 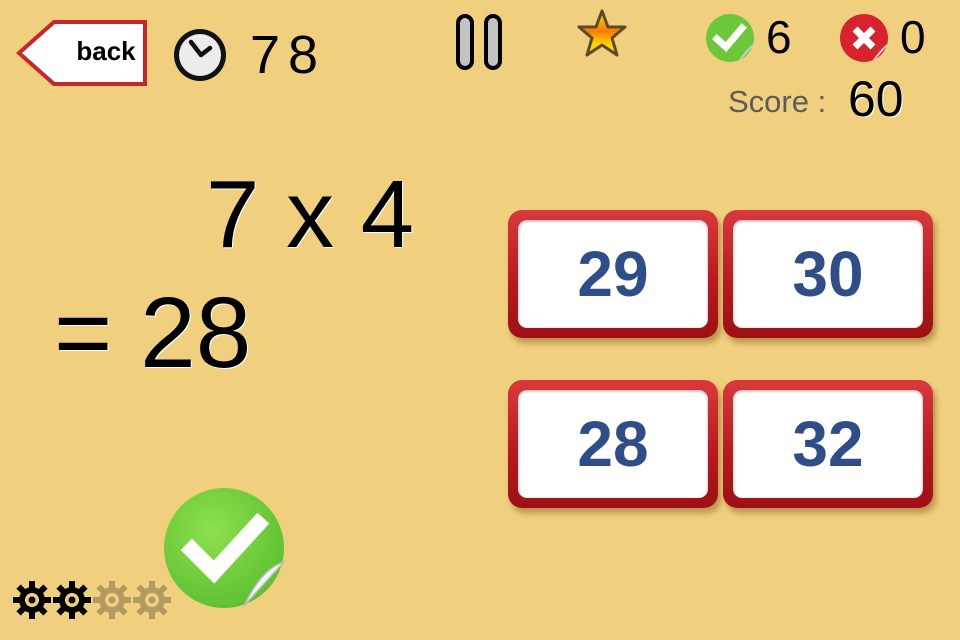 What do you see at coordinates (913, 37) in the screenshot?
I see `wrong-count: 0` at bounding box center [913, 37].